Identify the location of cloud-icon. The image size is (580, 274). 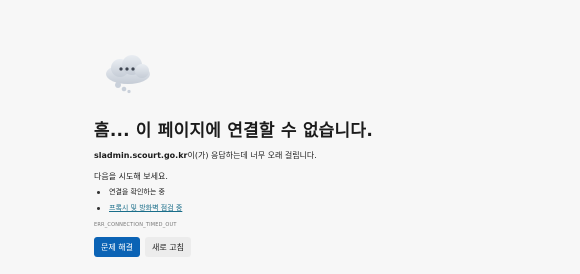
(128, 74).